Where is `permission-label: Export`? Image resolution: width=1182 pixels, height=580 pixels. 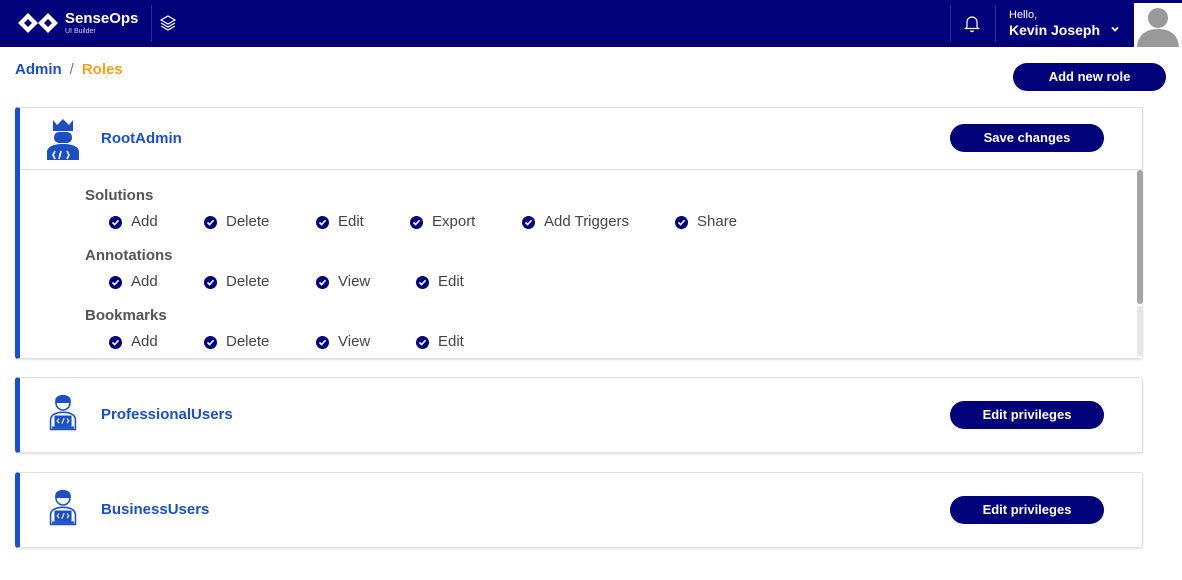 permission-label: Export is located at coordinates (454, 221).